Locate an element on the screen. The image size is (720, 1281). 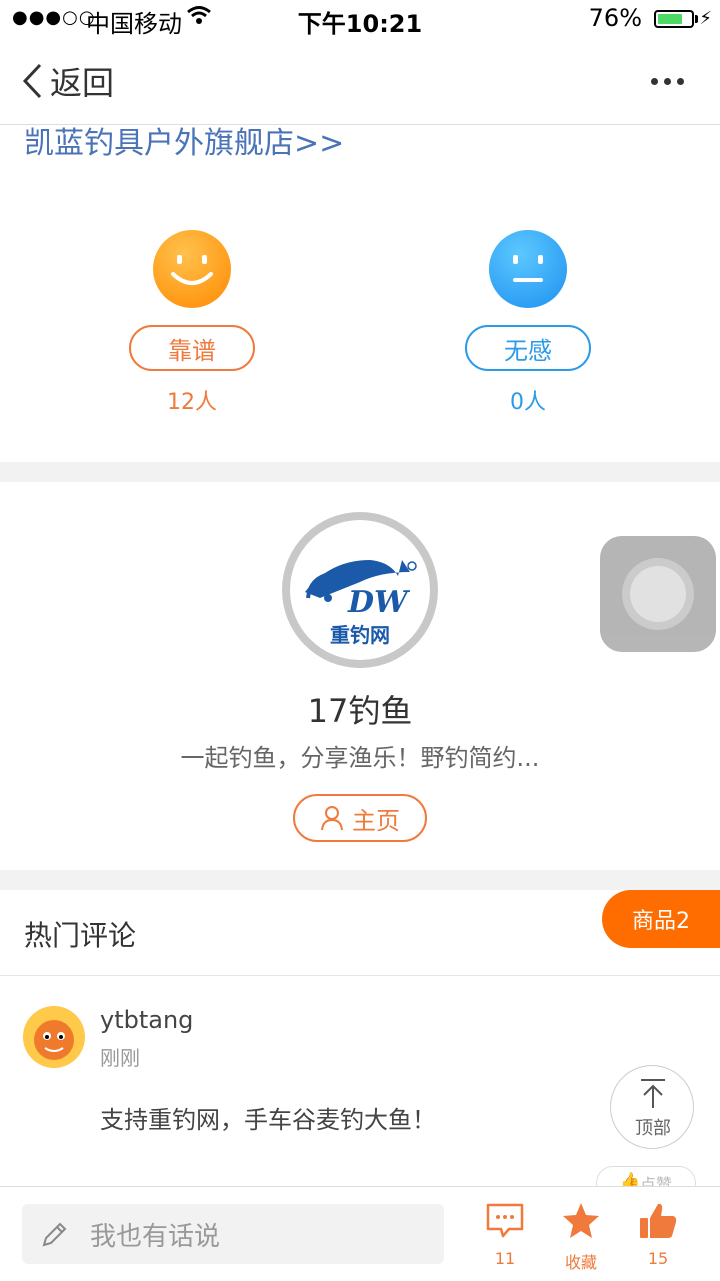
author-logo: DW 重钓网 is located at coordinates (360, 590).